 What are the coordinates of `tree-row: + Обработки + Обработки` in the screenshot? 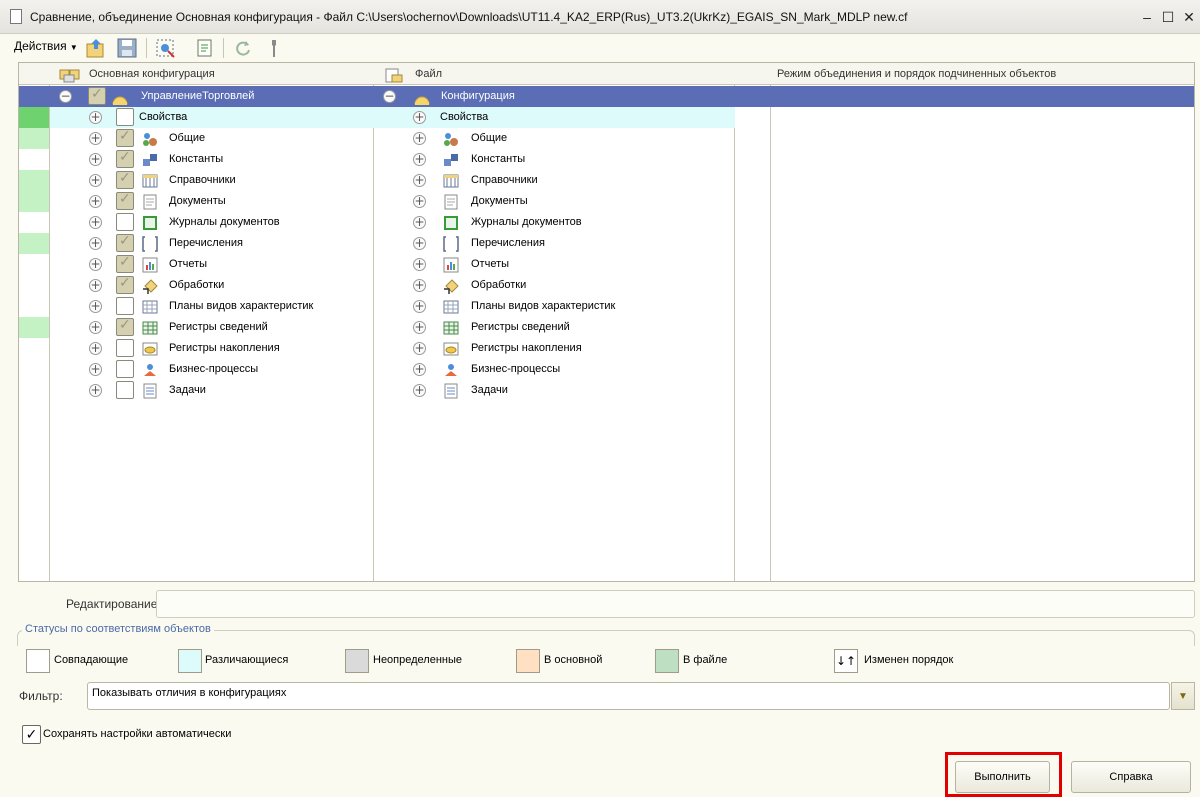 It's located at (606, 285).